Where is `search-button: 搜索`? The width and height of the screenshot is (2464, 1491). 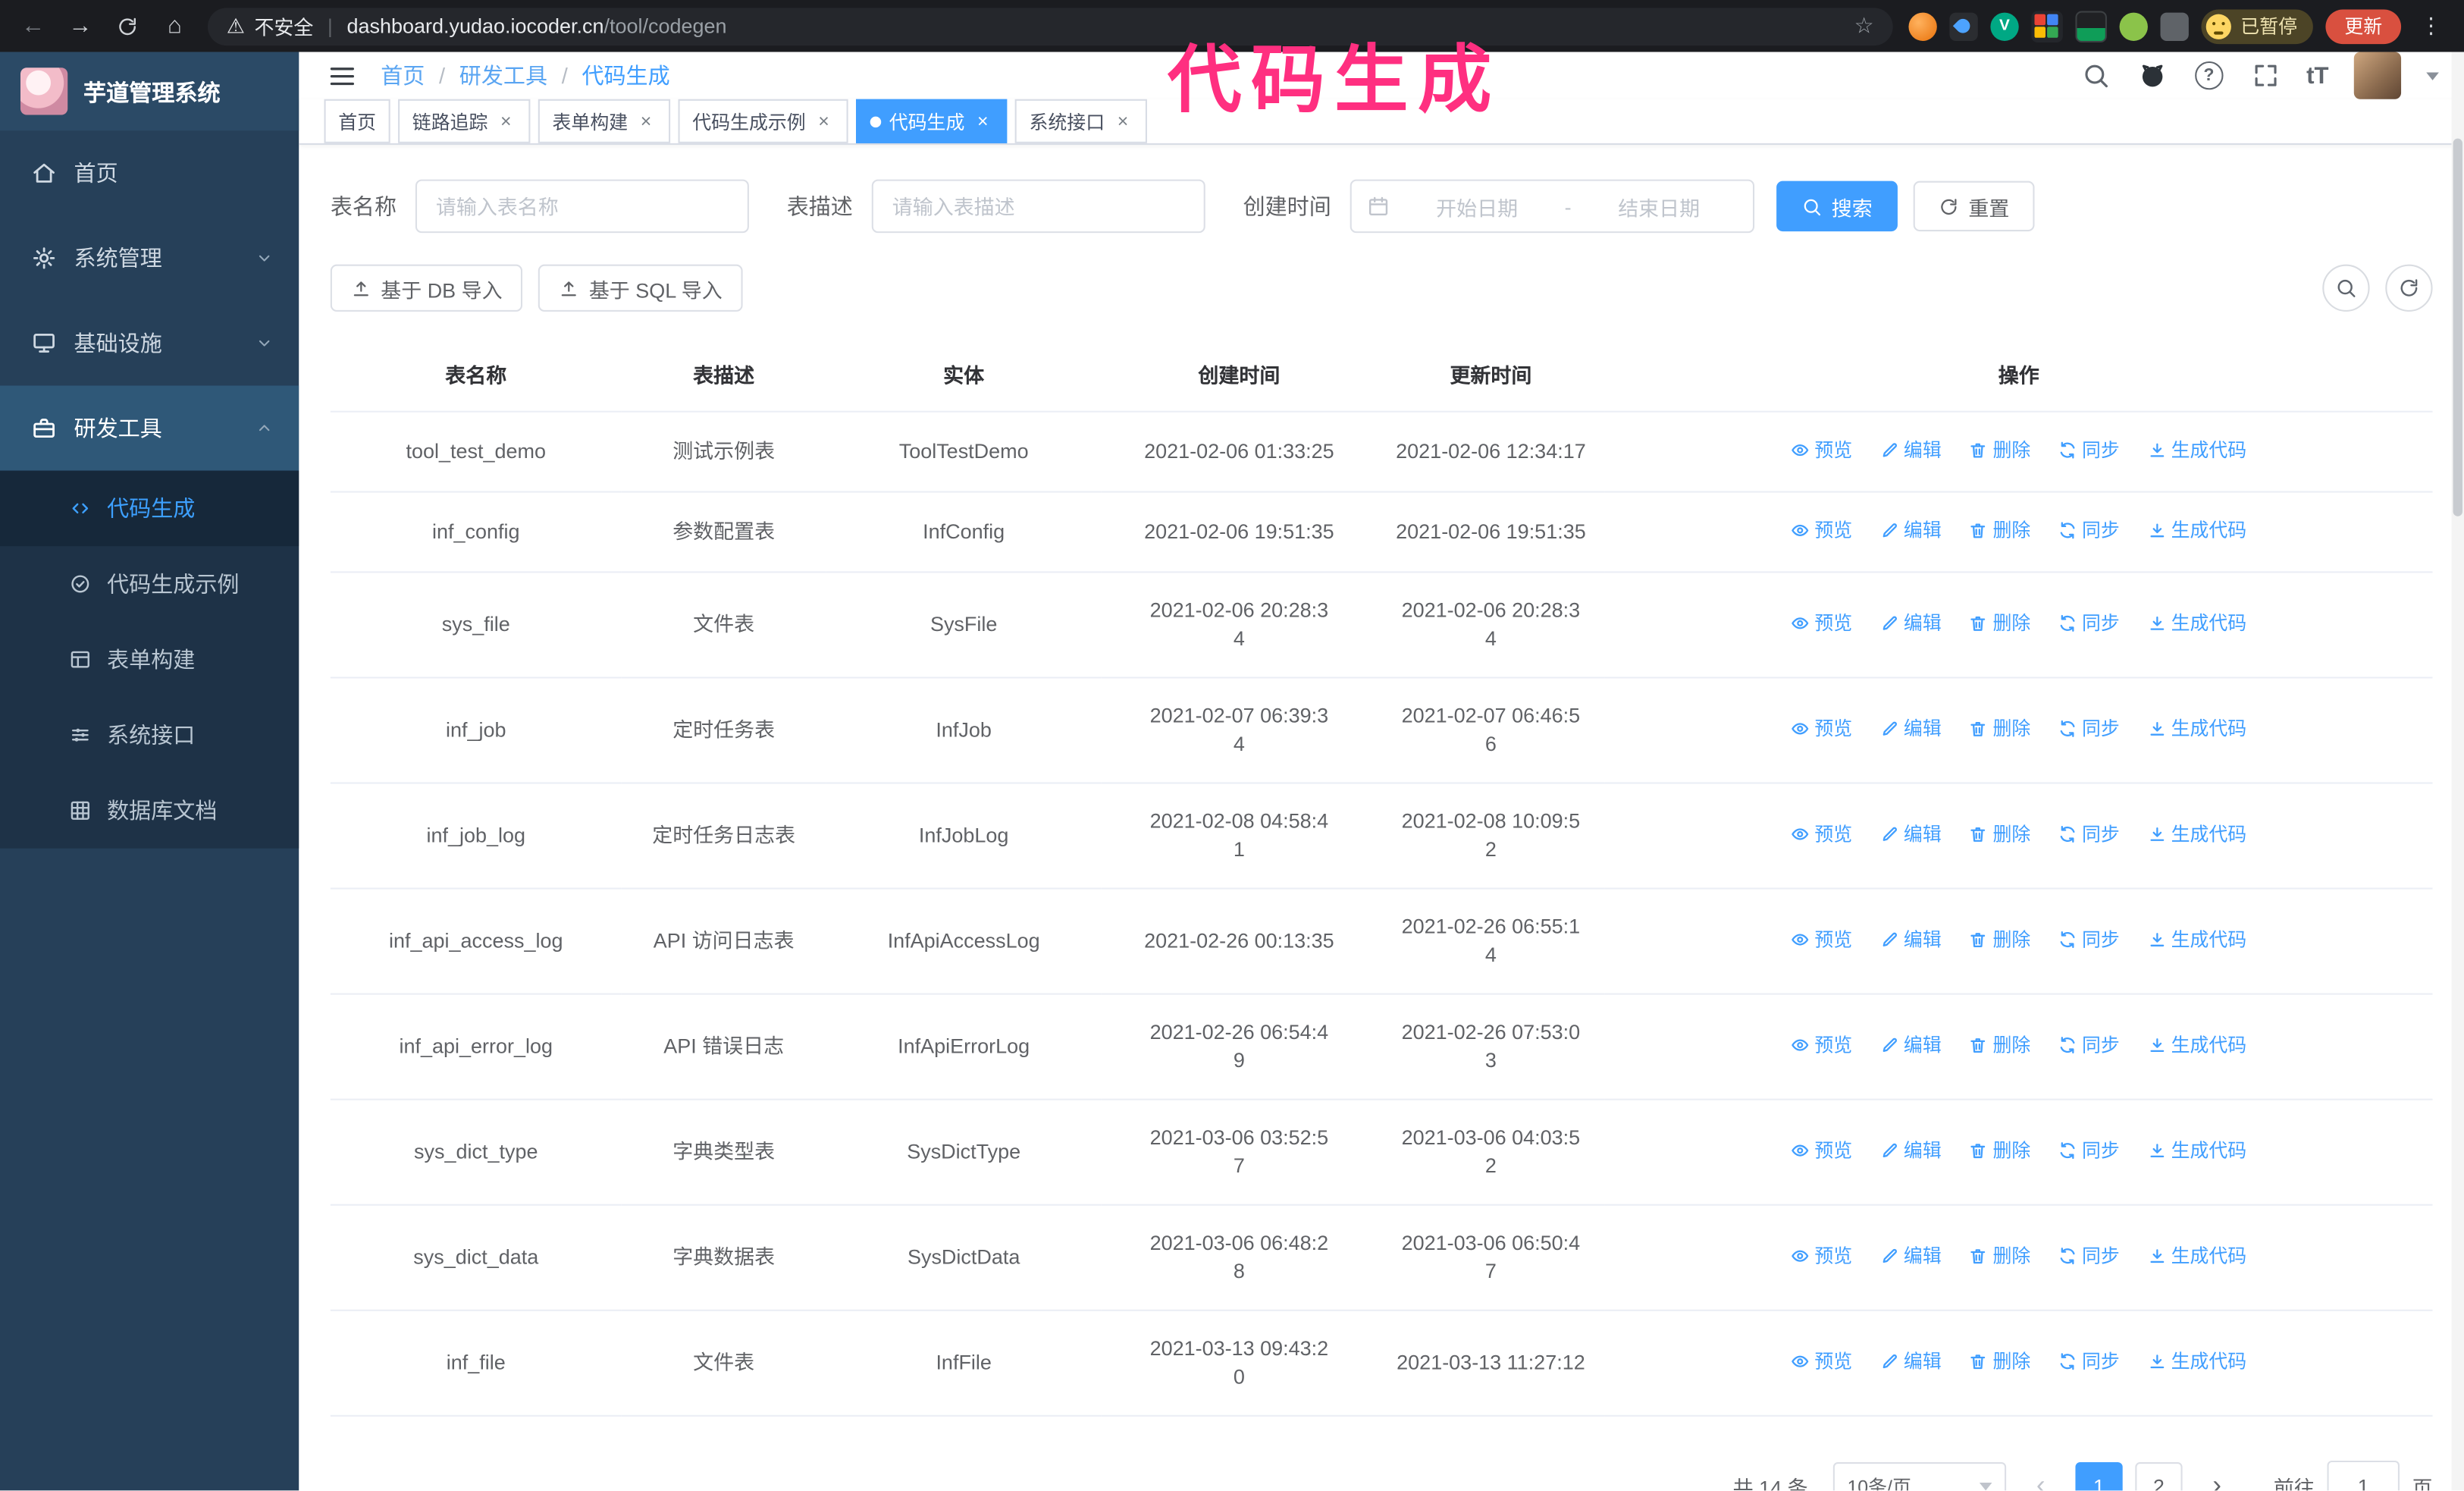
search-button: 搜索 is located at coordinates (1837, 206).